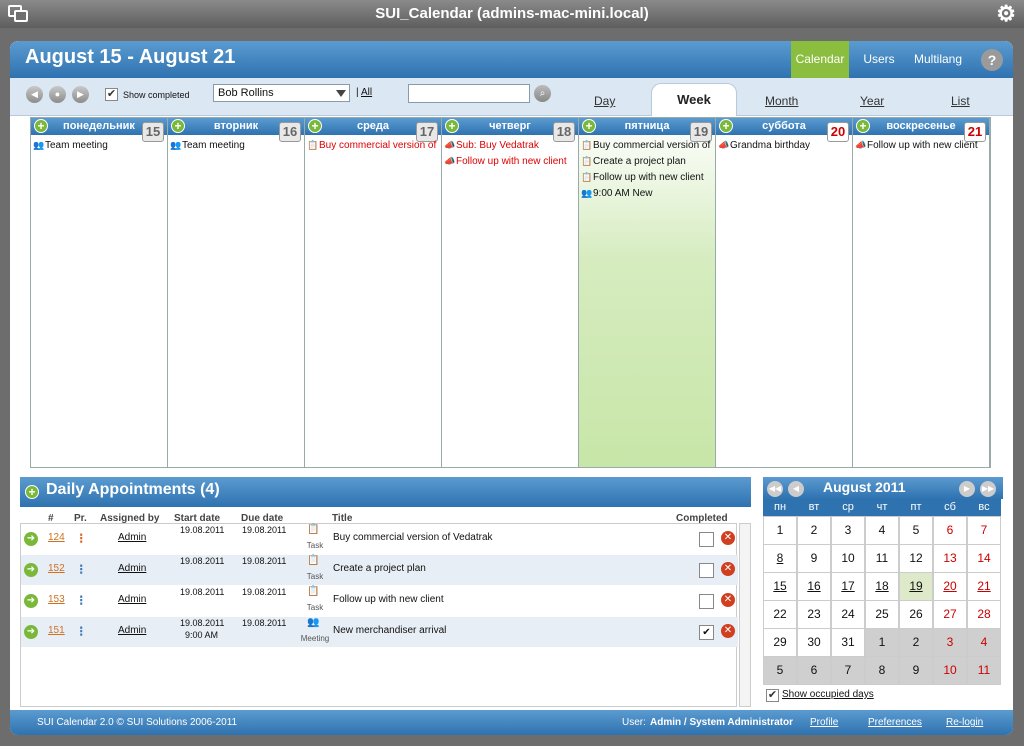 The height and width of the screenshot is (746, 1024). What do you see at coordinates (916, 614) in the screenshot?
I see `calendar-day: 26` at bounding box center [916, 614].